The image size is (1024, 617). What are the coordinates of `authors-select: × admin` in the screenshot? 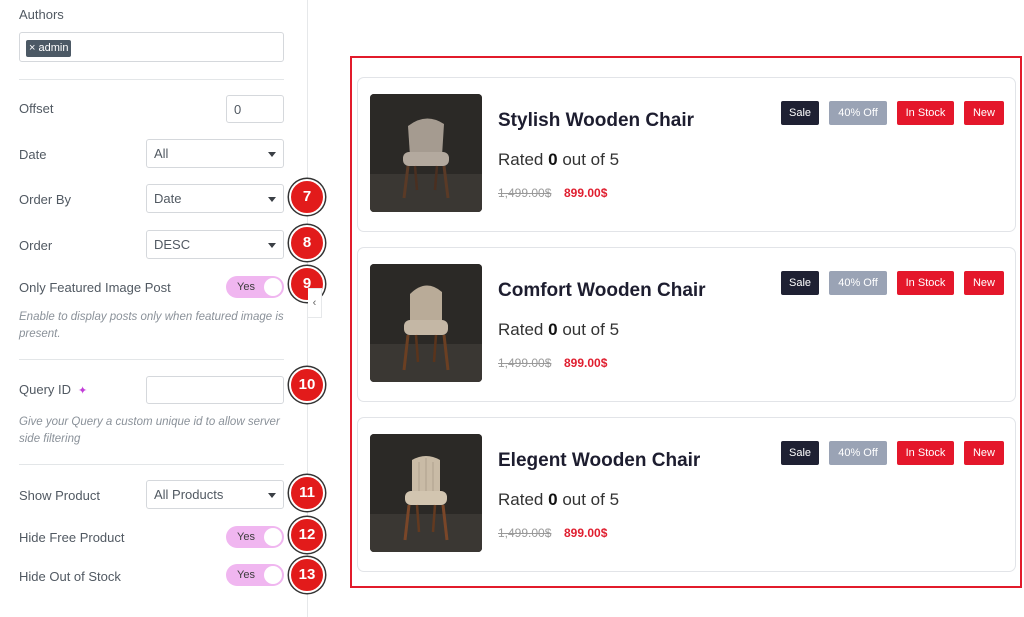 It's located at (151, 47).